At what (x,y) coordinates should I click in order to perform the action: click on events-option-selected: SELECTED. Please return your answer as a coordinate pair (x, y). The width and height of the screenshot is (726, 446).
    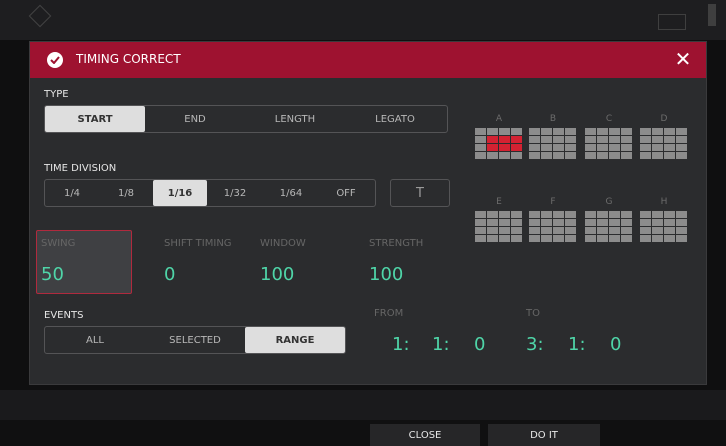
    Looking at the image, I should click on (195, 340).